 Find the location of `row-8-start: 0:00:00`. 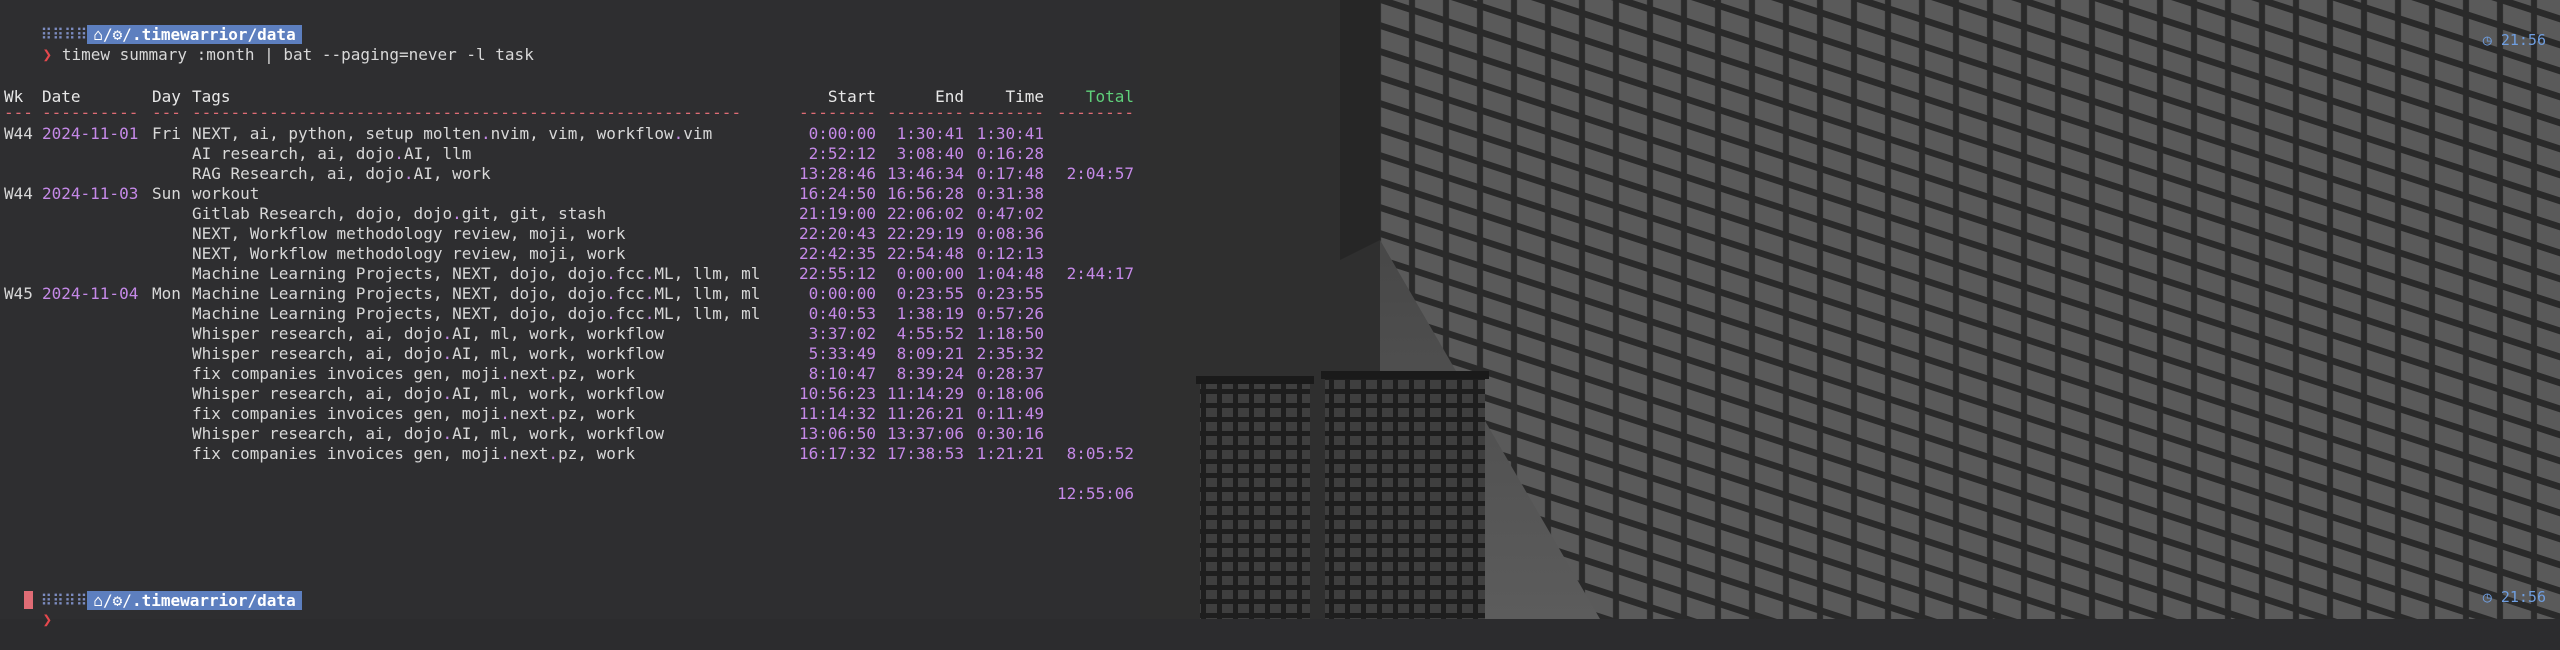

row-8-start: 0:00:00 is located at coordinates (842, 293).